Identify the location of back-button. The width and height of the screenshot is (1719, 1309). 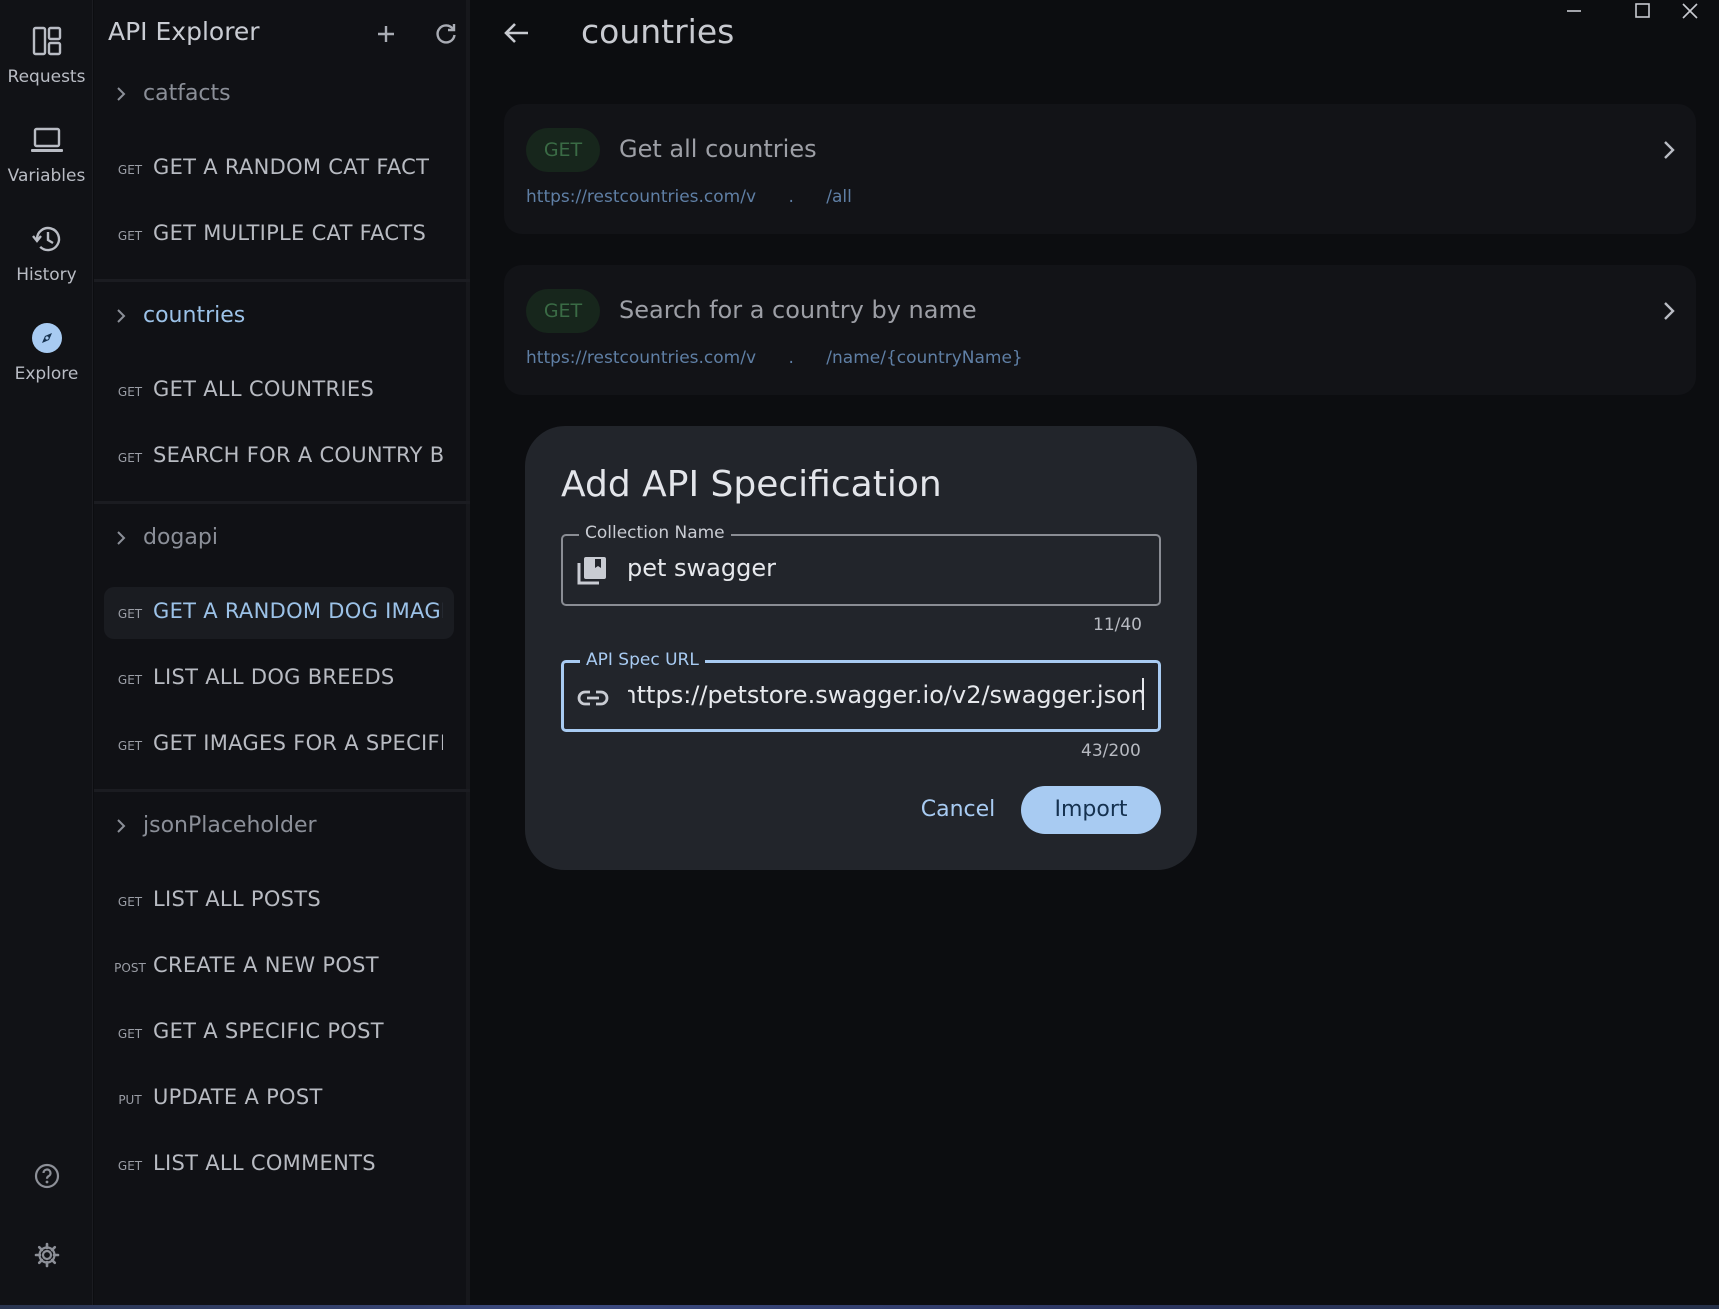
(517, 33).